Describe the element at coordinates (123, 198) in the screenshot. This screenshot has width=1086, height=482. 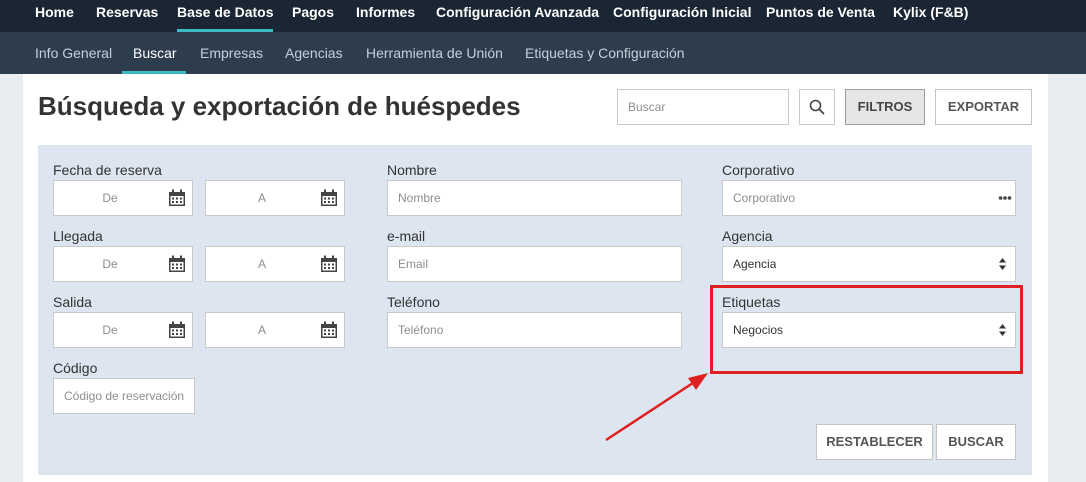
I see `booking-date-from-field: De` at that location.